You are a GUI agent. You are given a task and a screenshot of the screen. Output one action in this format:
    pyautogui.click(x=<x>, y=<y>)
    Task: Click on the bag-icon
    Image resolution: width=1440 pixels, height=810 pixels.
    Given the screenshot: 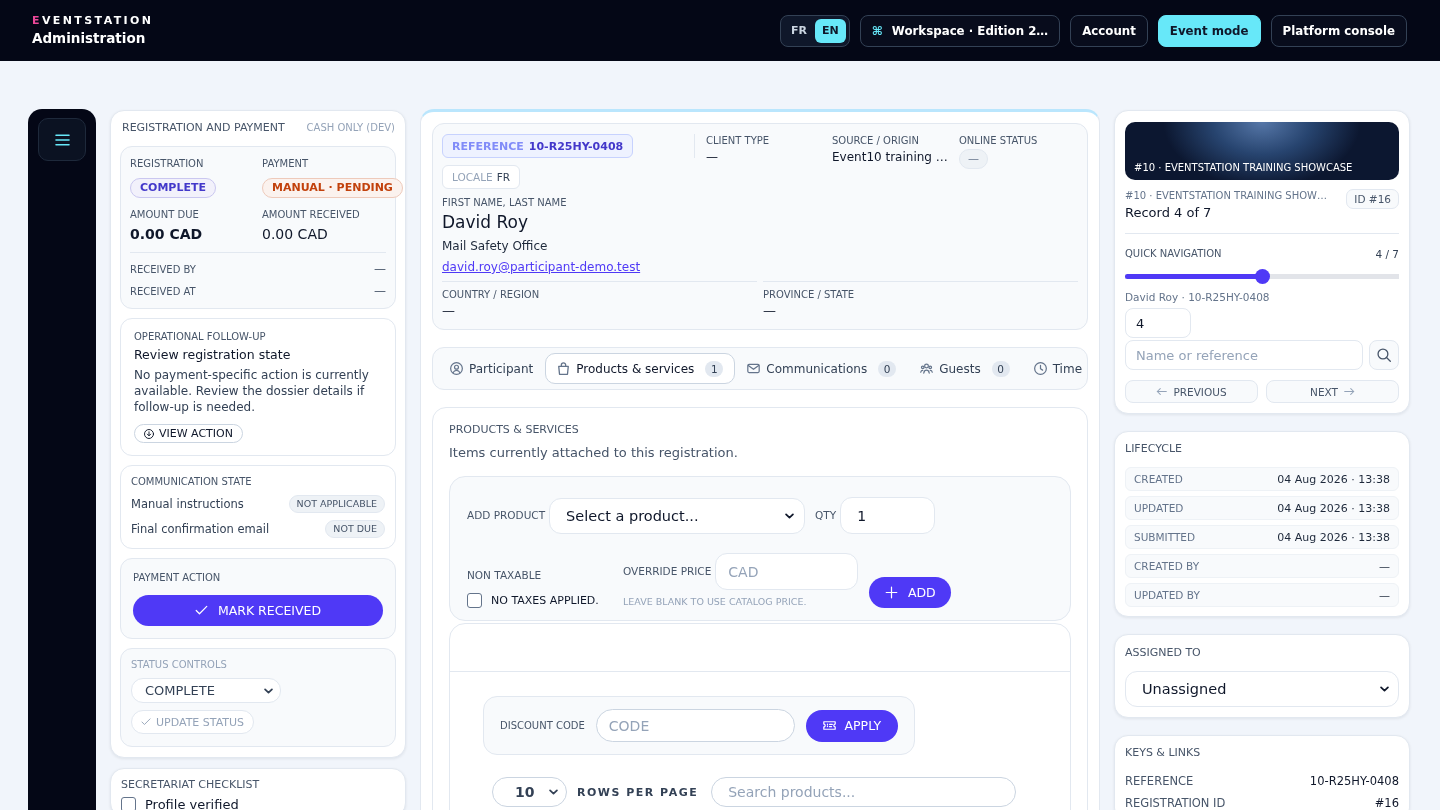 What is the action you would take?
    pyautogui.click(x=564, y=368)
    